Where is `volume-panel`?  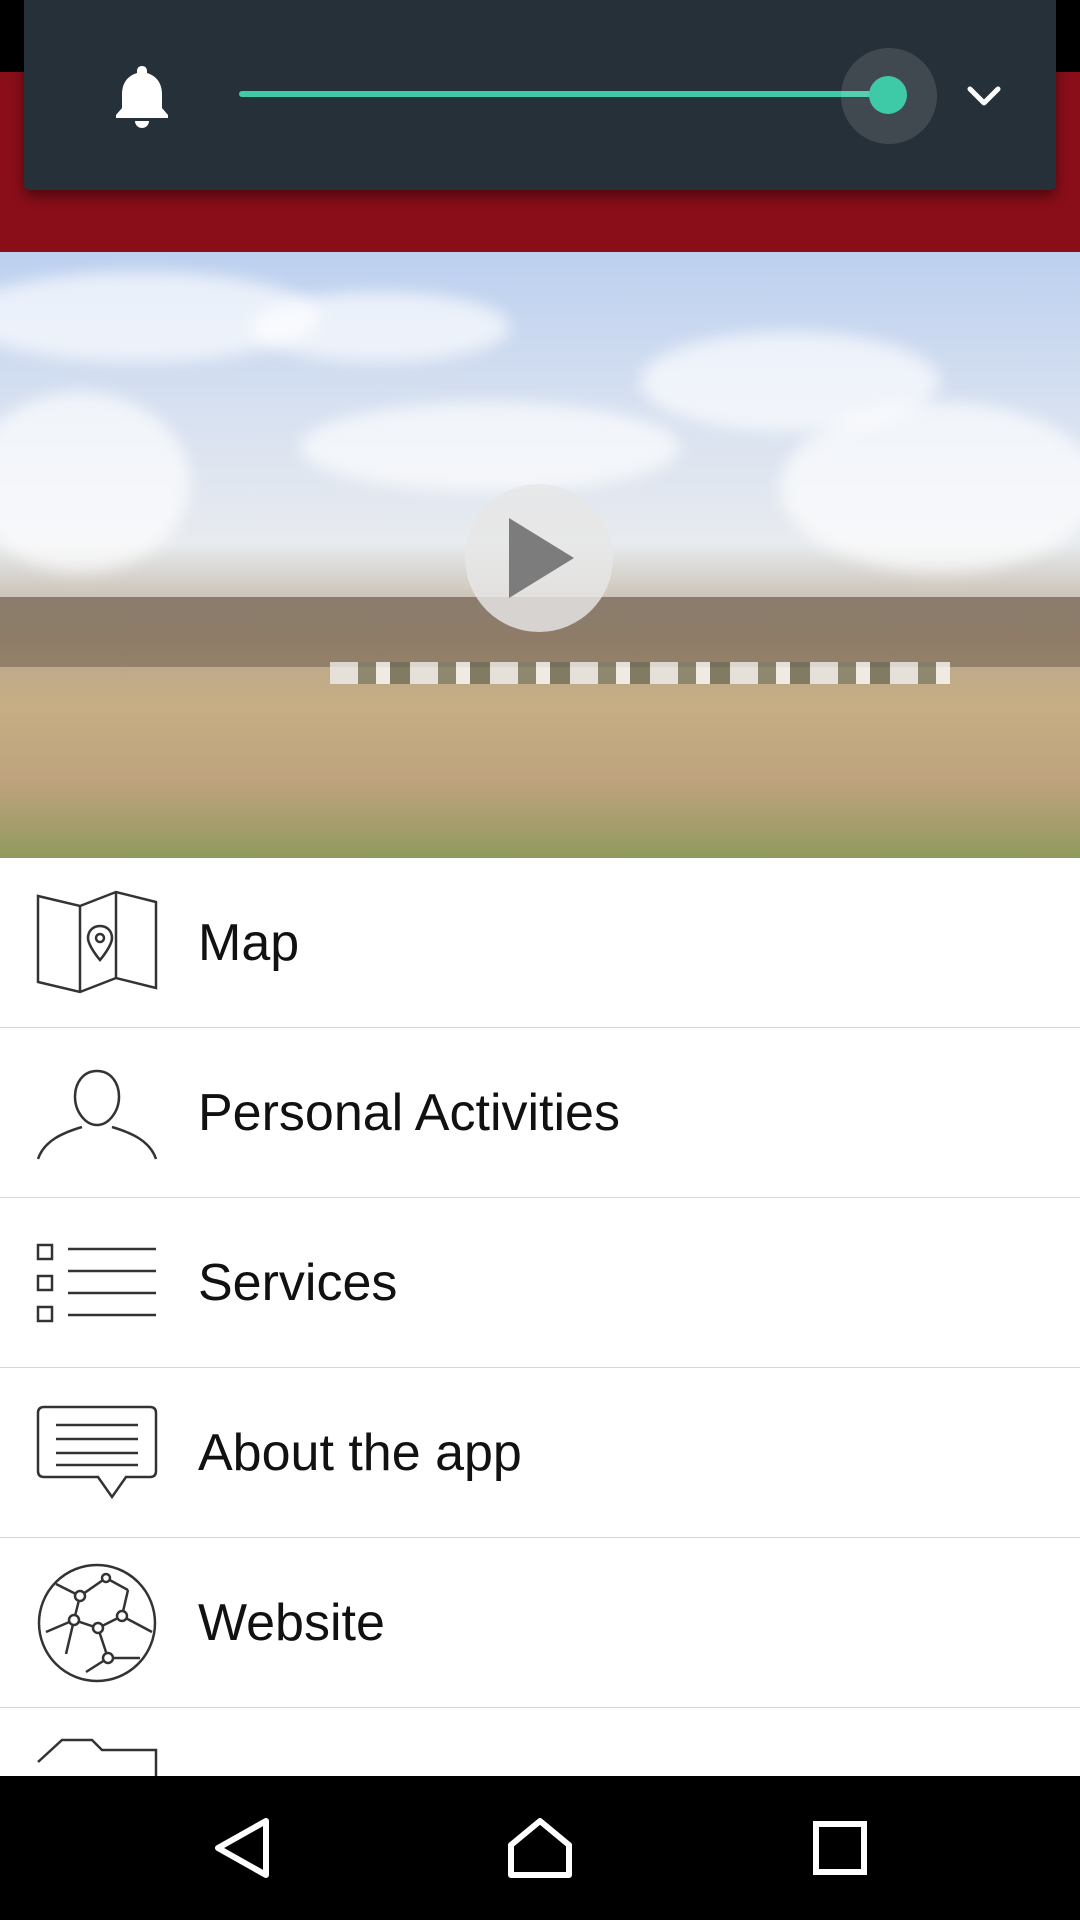
volume-panel is located at coordinates (540, 95).